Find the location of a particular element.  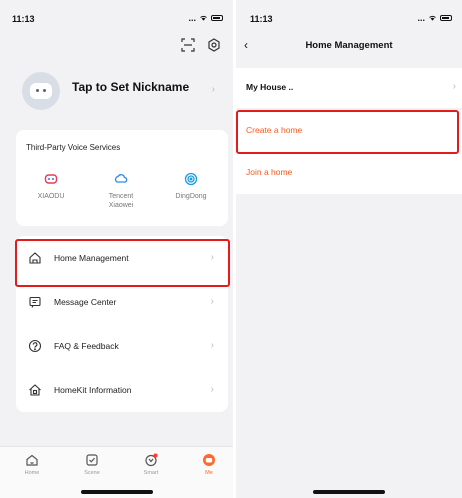

smart-tab-icon is located at coordinates (151, 460).